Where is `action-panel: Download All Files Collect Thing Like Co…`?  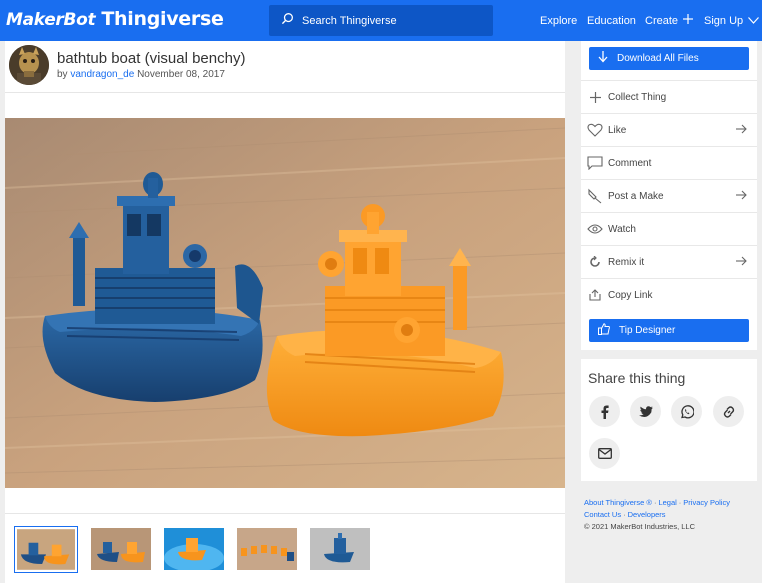 action-panel: Download All Files Collect Thing Like Co… is located at coordinates (669, 195).